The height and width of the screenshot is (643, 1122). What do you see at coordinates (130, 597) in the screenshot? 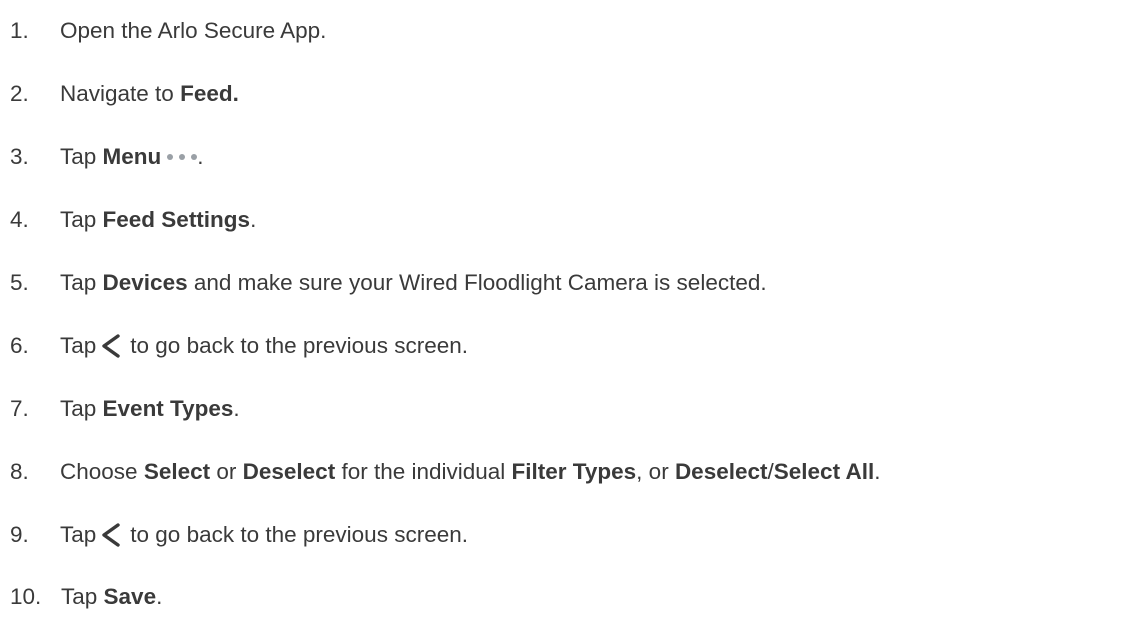
I see `ui-term-bold: Save` at bounding box center [130, 597].